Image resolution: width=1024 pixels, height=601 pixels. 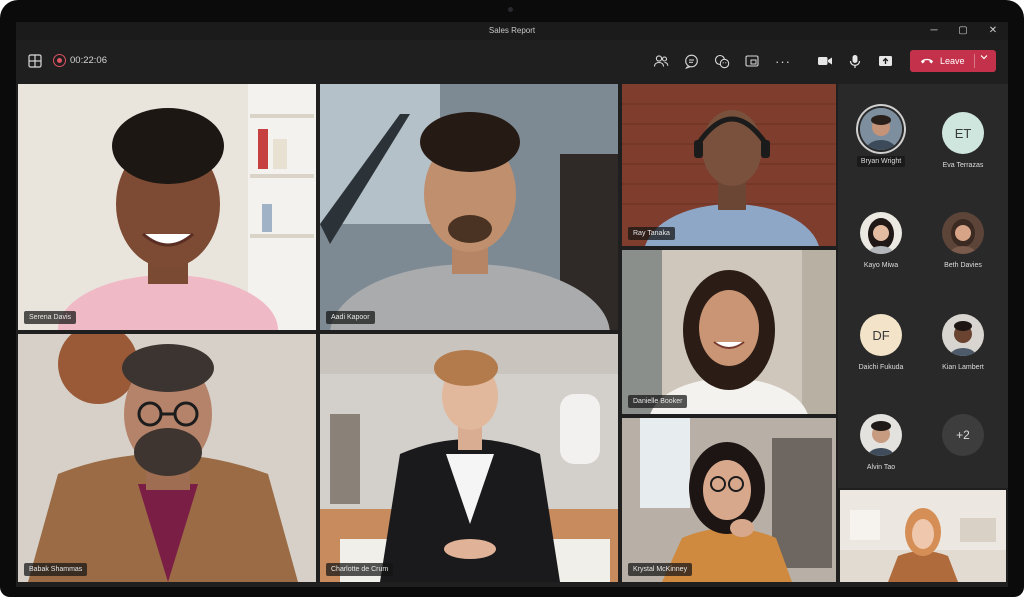 I want to click on avatar: DF, so click(x=881, y=335).